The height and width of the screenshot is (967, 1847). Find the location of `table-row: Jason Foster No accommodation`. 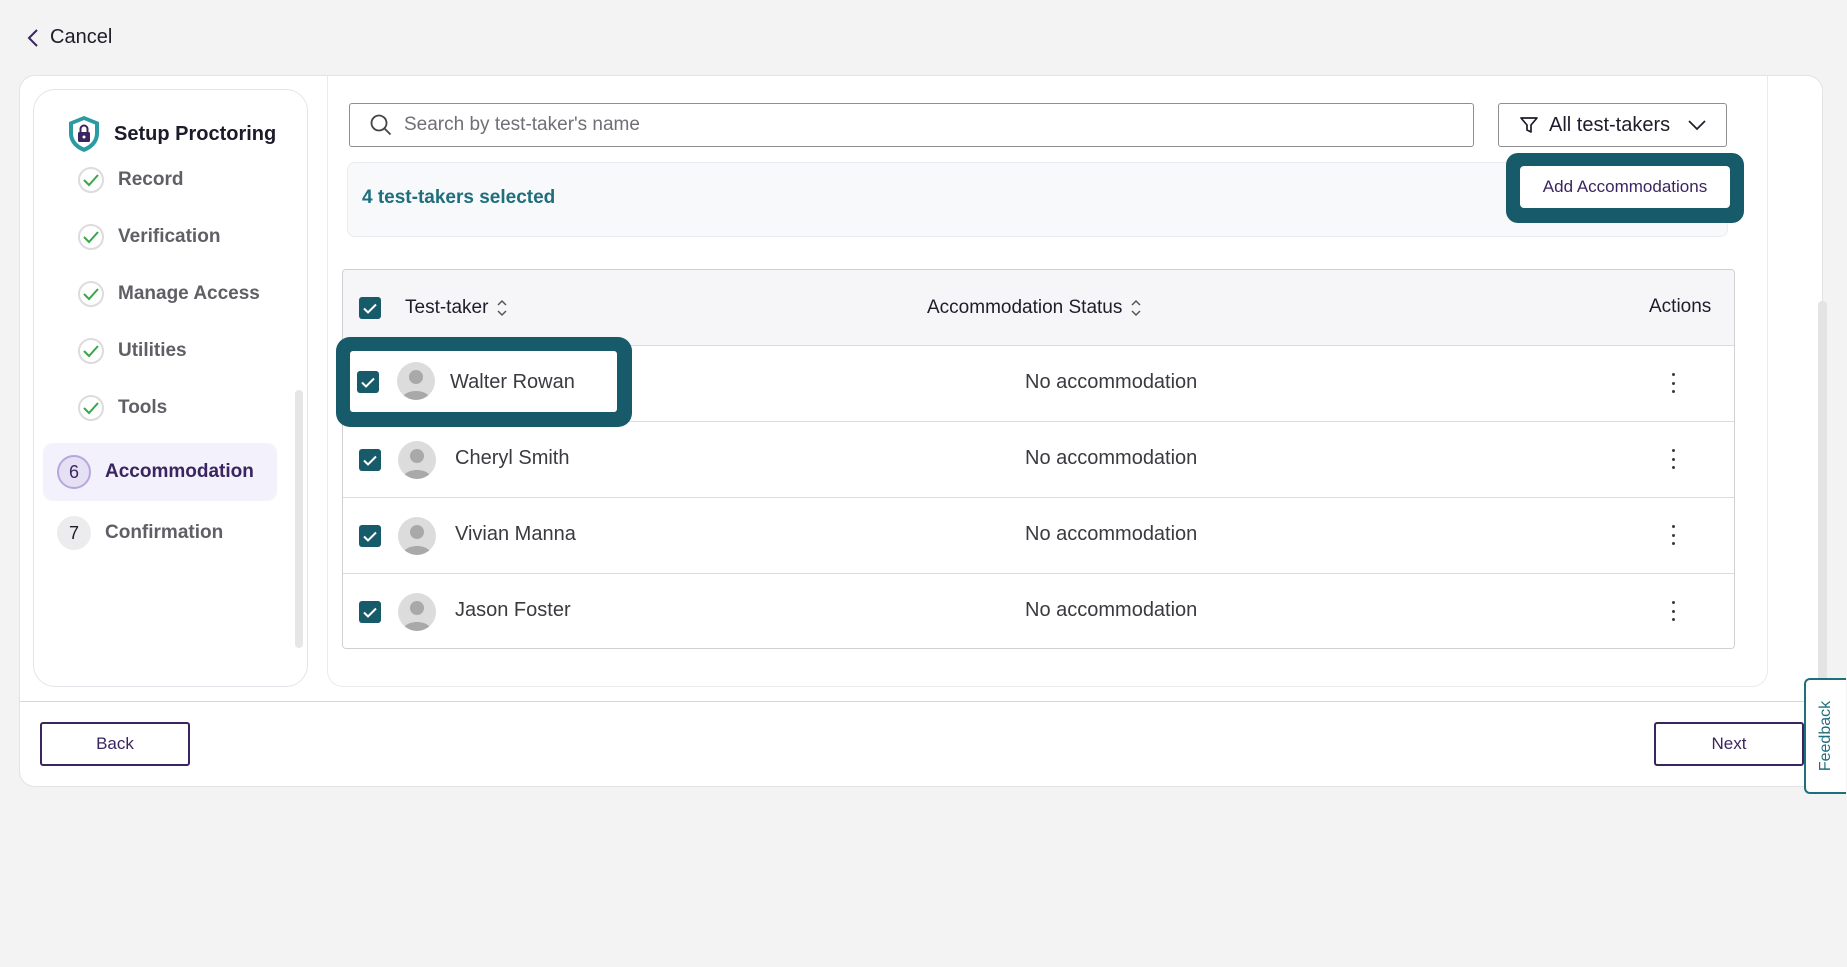

table-row: Jason Foster No accommodation is located at coordinates (1038, 611).